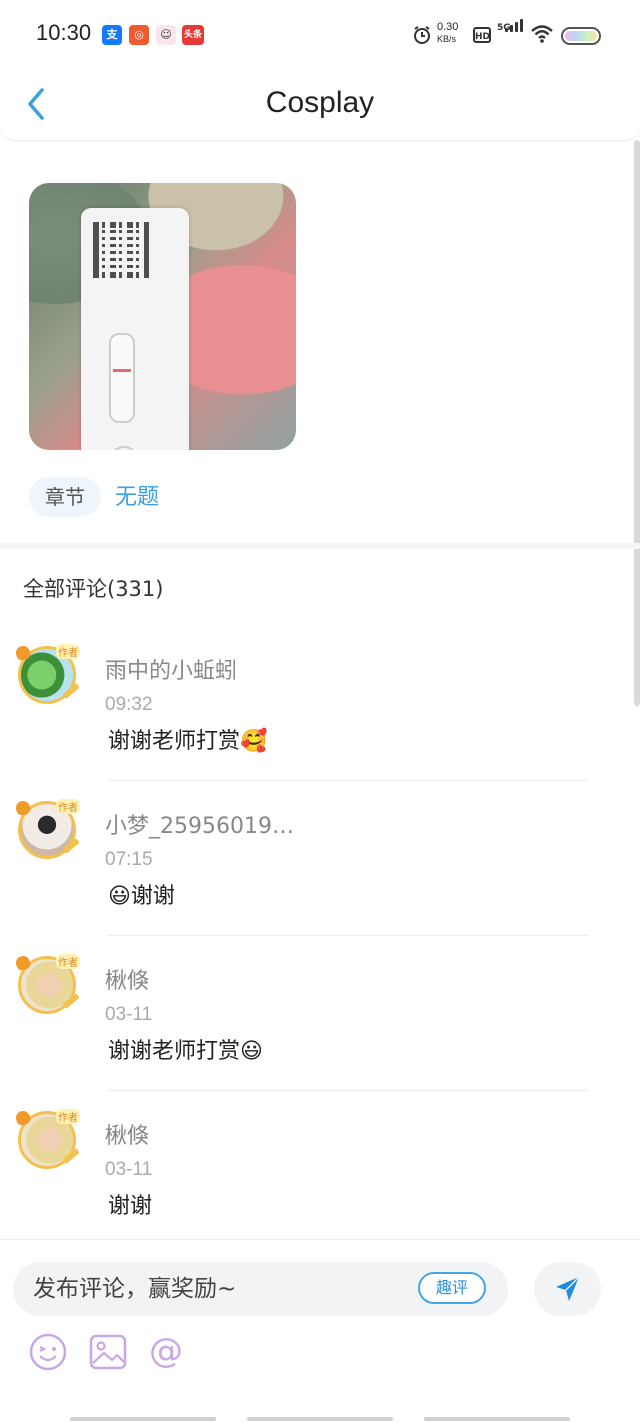 The image size is (640, 1423). Describe the element at coordinates (129, 704) in the screenshot. I see `comment-time: 09:32` at that location.